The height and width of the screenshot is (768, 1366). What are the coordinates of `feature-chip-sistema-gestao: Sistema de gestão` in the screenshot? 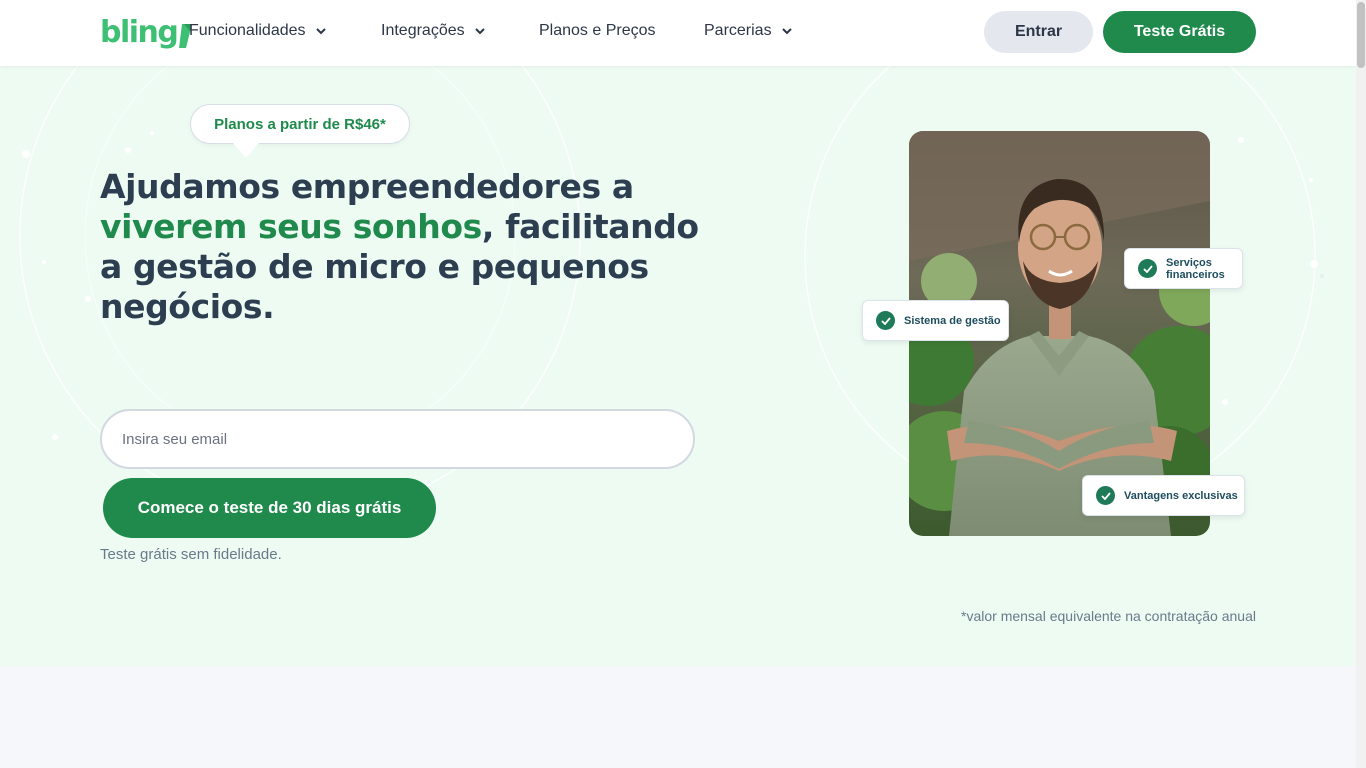 It's located at (935, 320).